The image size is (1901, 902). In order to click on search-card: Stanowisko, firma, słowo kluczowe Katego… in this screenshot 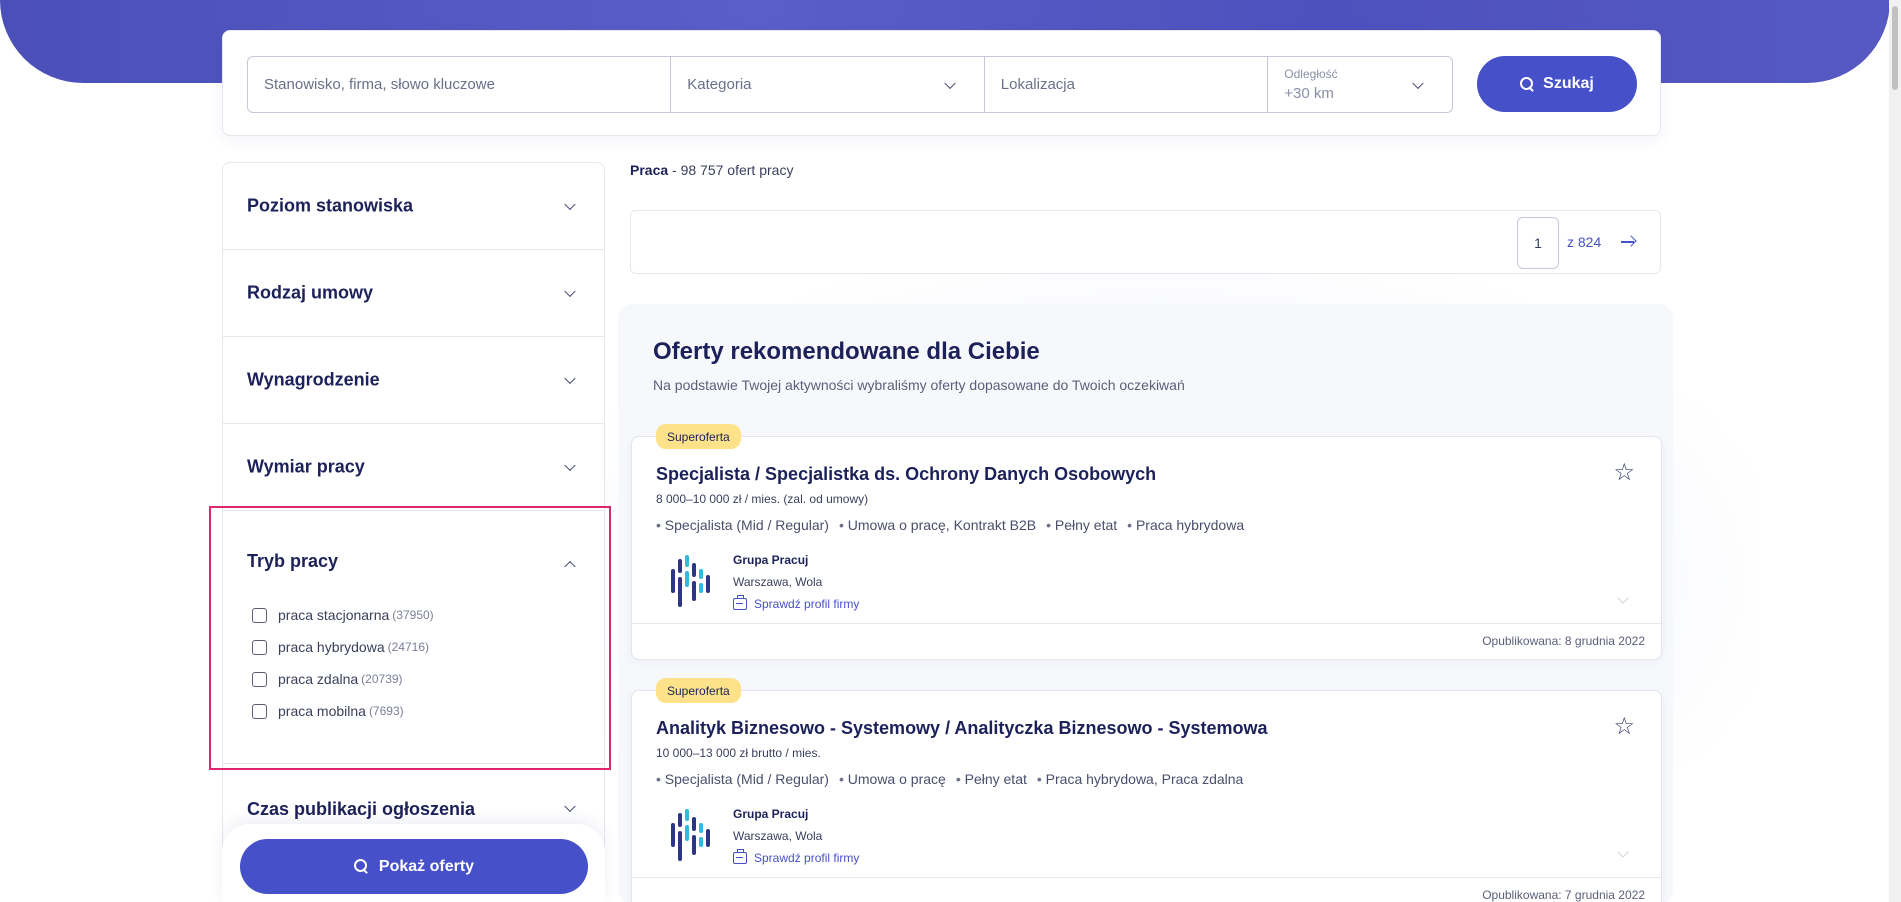, I will do `click(941, 83)`.